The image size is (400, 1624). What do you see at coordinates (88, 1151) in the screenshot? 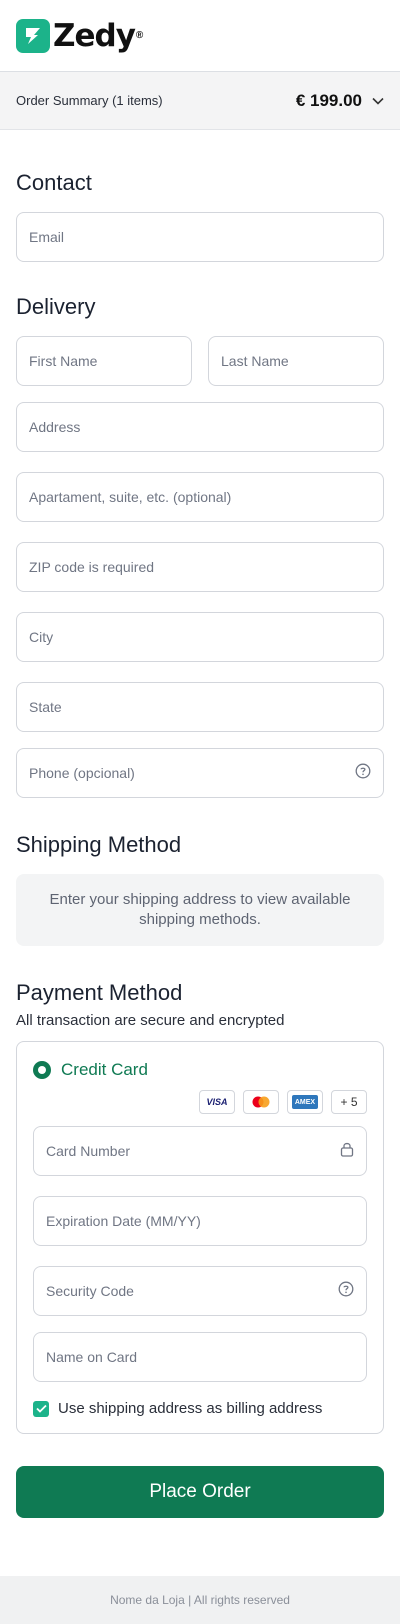
I see `card-number-placeholder: Card Number` at bounding box center [88, 1151].